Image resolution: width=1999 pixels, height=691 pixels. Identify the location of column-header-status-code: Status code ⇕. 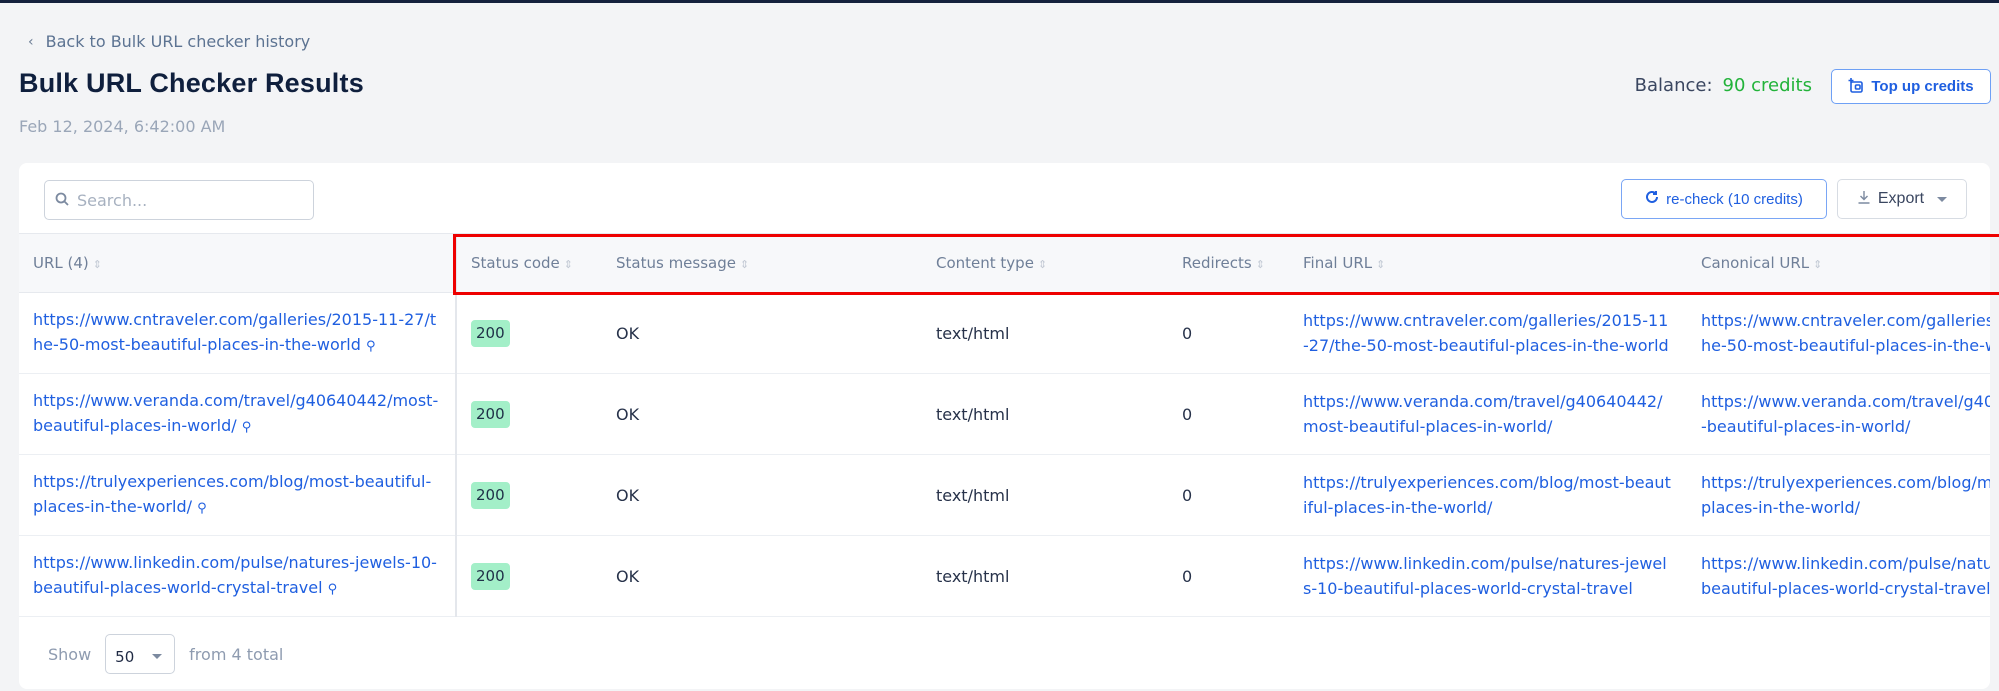
(529, 263).